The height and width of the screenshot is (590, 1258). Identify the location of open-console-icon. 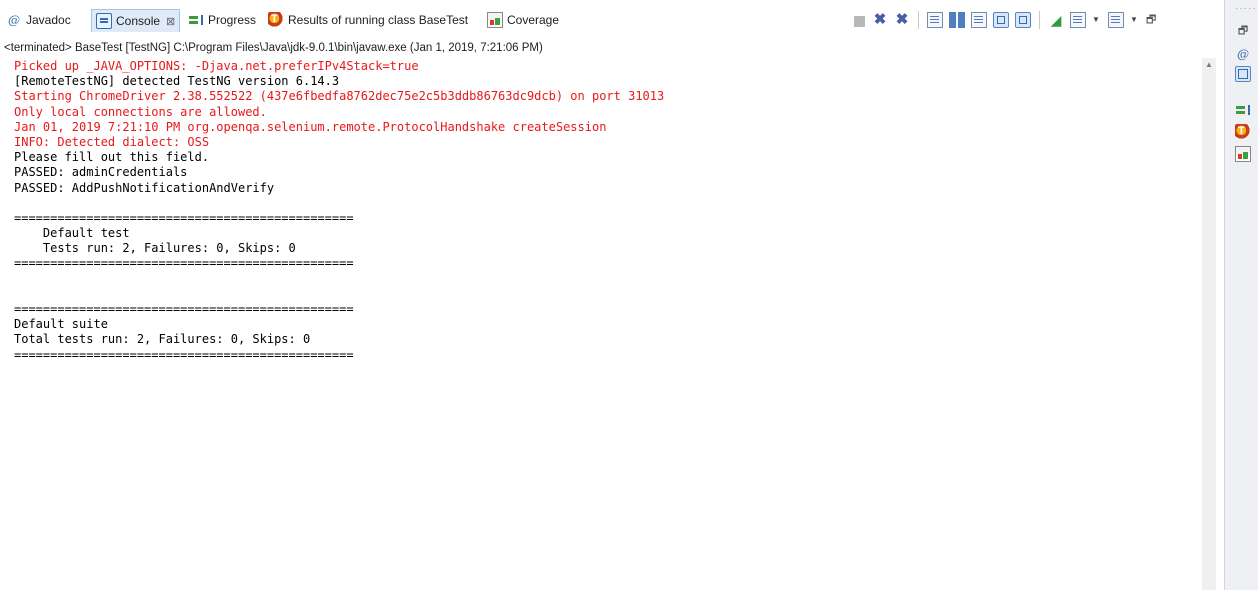
(1116, 20).